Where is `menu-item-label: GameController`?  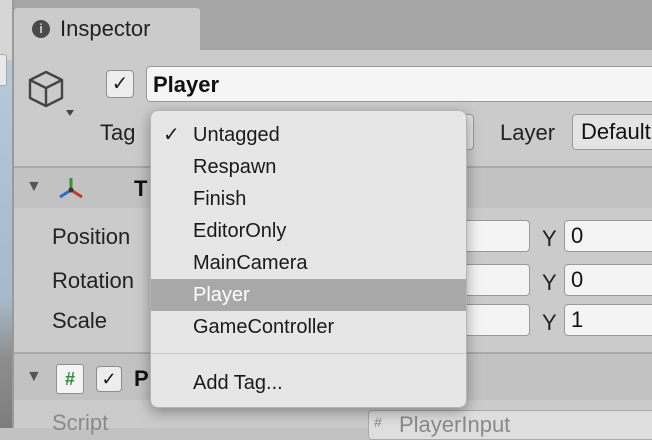
menu-item-label: GameController is located at coordinates (264, 327).